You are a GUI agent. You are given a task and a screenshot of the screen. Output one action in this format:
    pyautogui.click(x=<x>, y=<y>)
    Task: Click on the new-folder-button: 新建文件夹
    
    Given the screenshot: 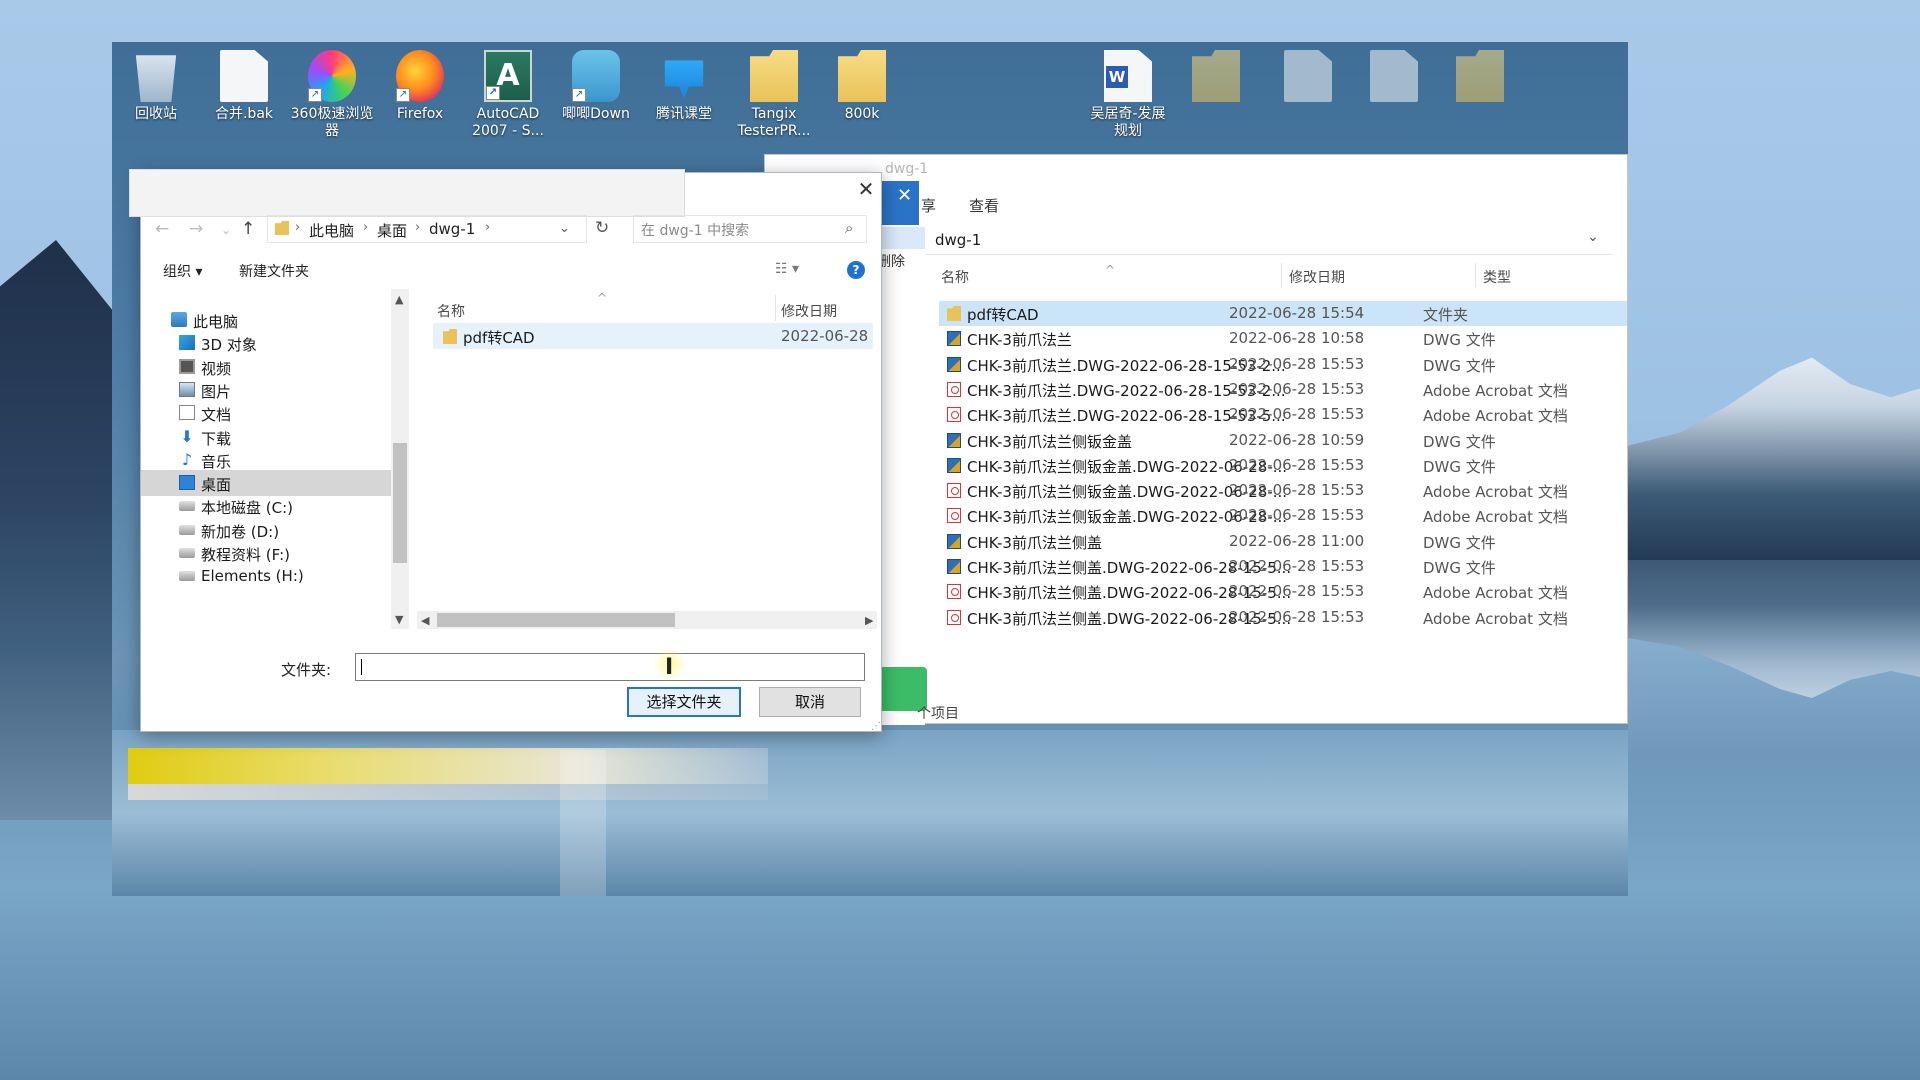 What is the action you would take?
    pyautogui.click(x=274, y=271)
    